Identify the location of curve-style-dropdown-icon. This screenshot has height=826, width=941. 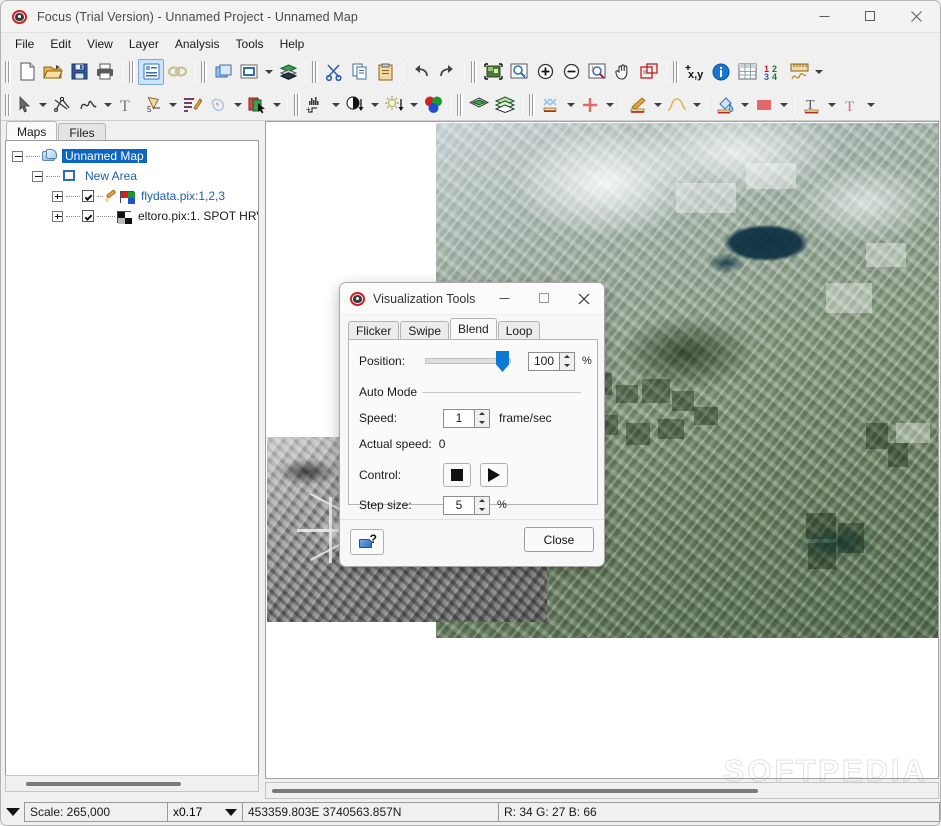
(696, 105).